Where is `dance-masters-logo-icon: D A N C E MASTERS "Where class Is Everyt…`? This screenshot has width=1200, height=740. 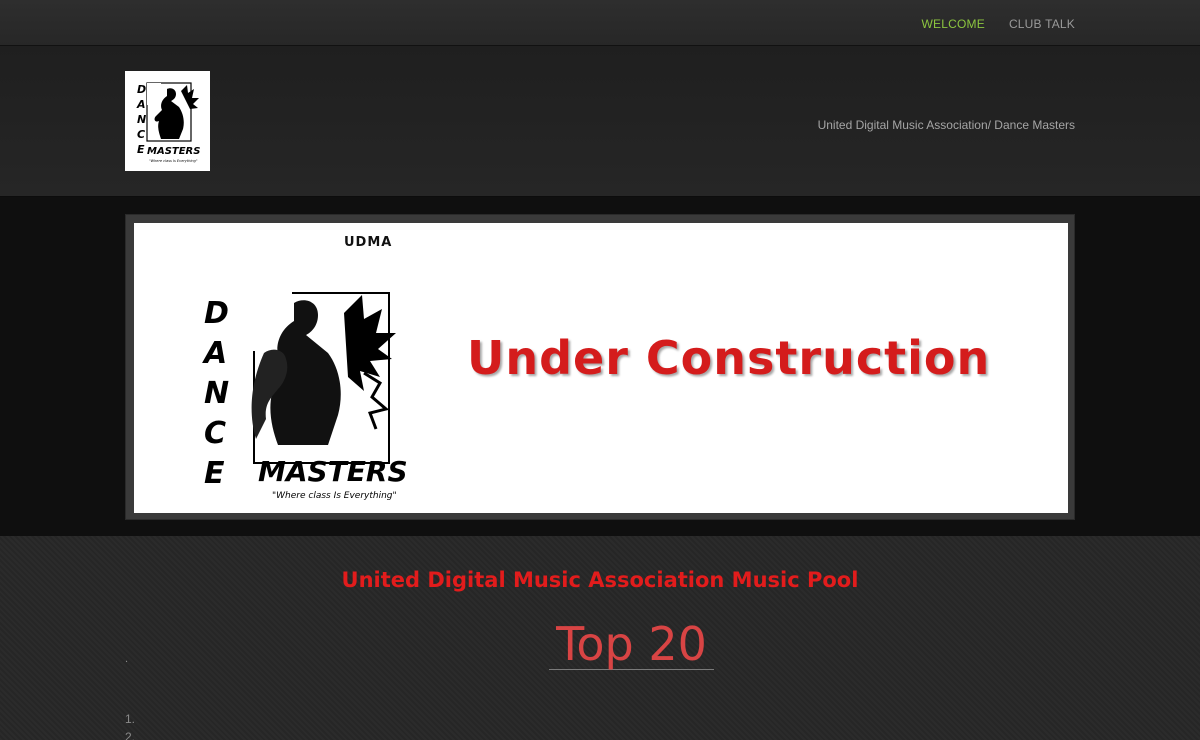 dance-masters-logo-icon: D A N C E MASTERS "Where class Is Everyt… is located at coordinates (167, 121).